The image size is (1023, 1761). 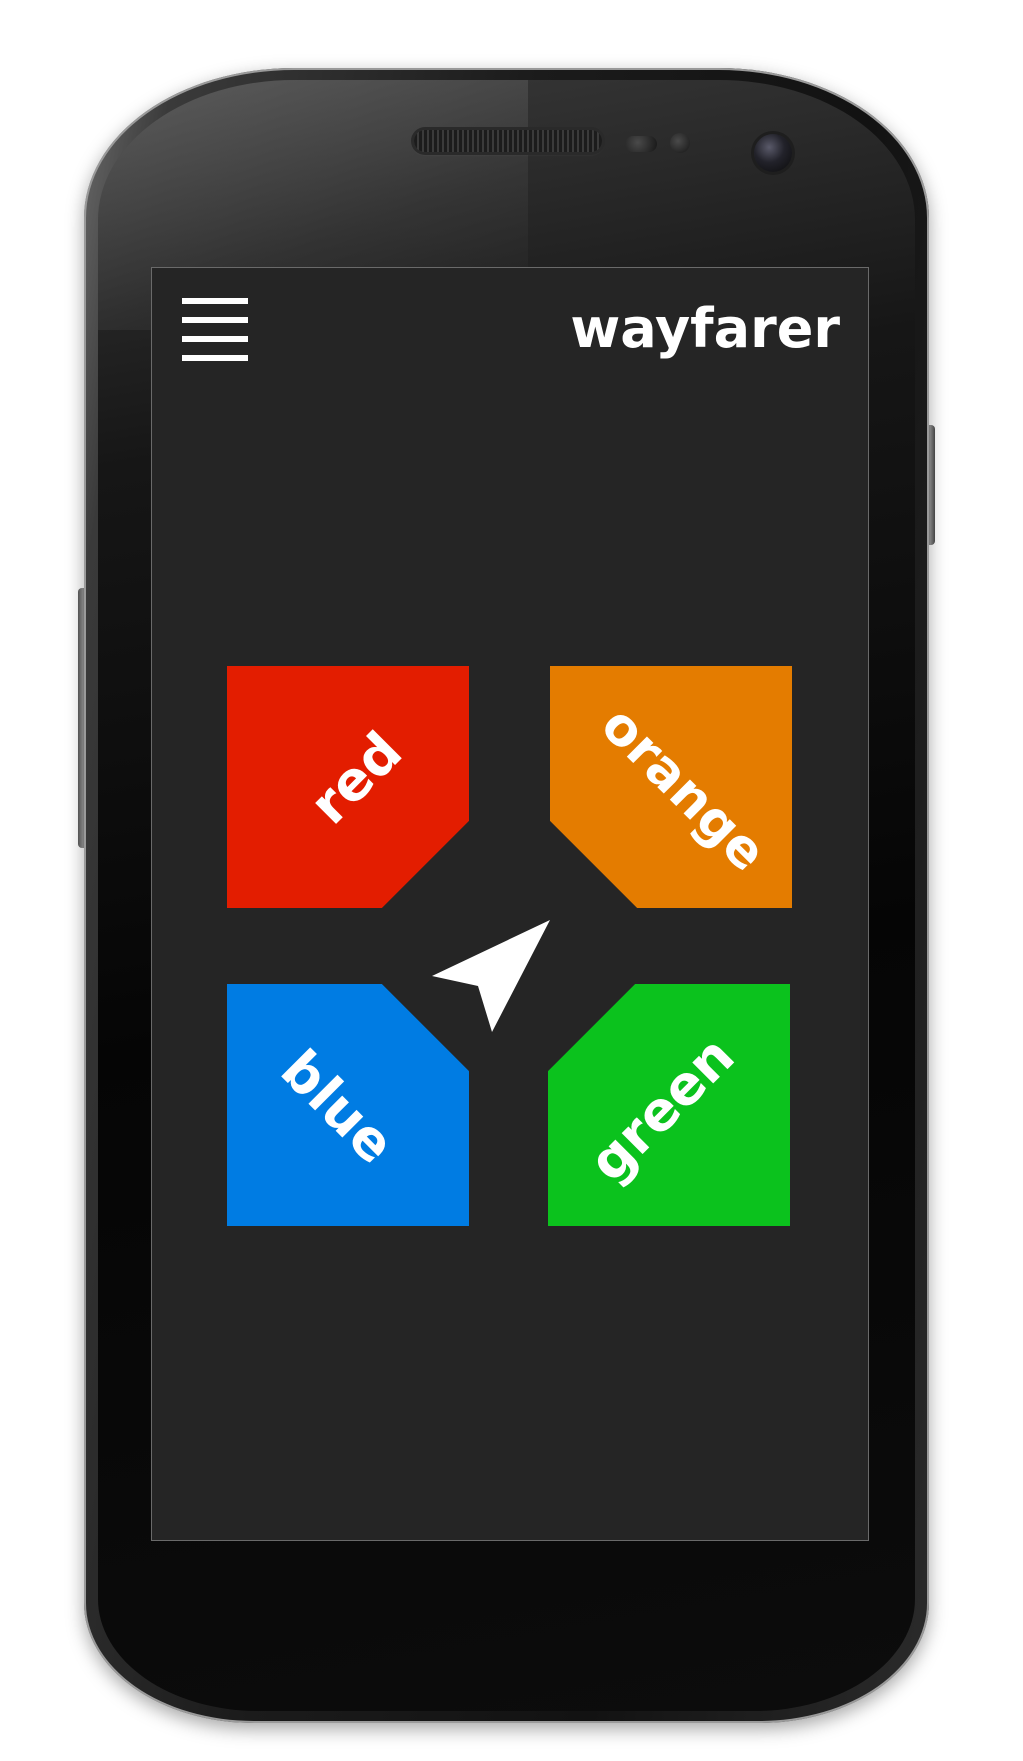 I want to click on tile-red: red, so click(x=348, y=787).